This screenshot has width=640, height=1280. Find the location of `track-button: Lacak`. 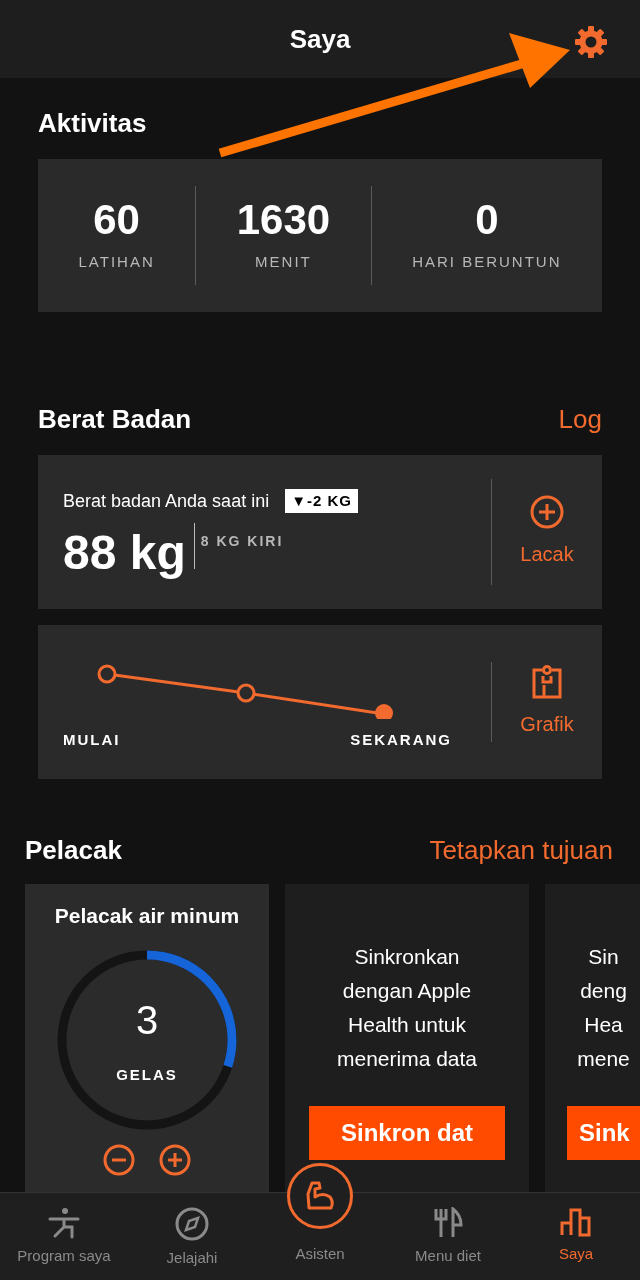

track-button: Lacak is located at coordinates (547, 532).